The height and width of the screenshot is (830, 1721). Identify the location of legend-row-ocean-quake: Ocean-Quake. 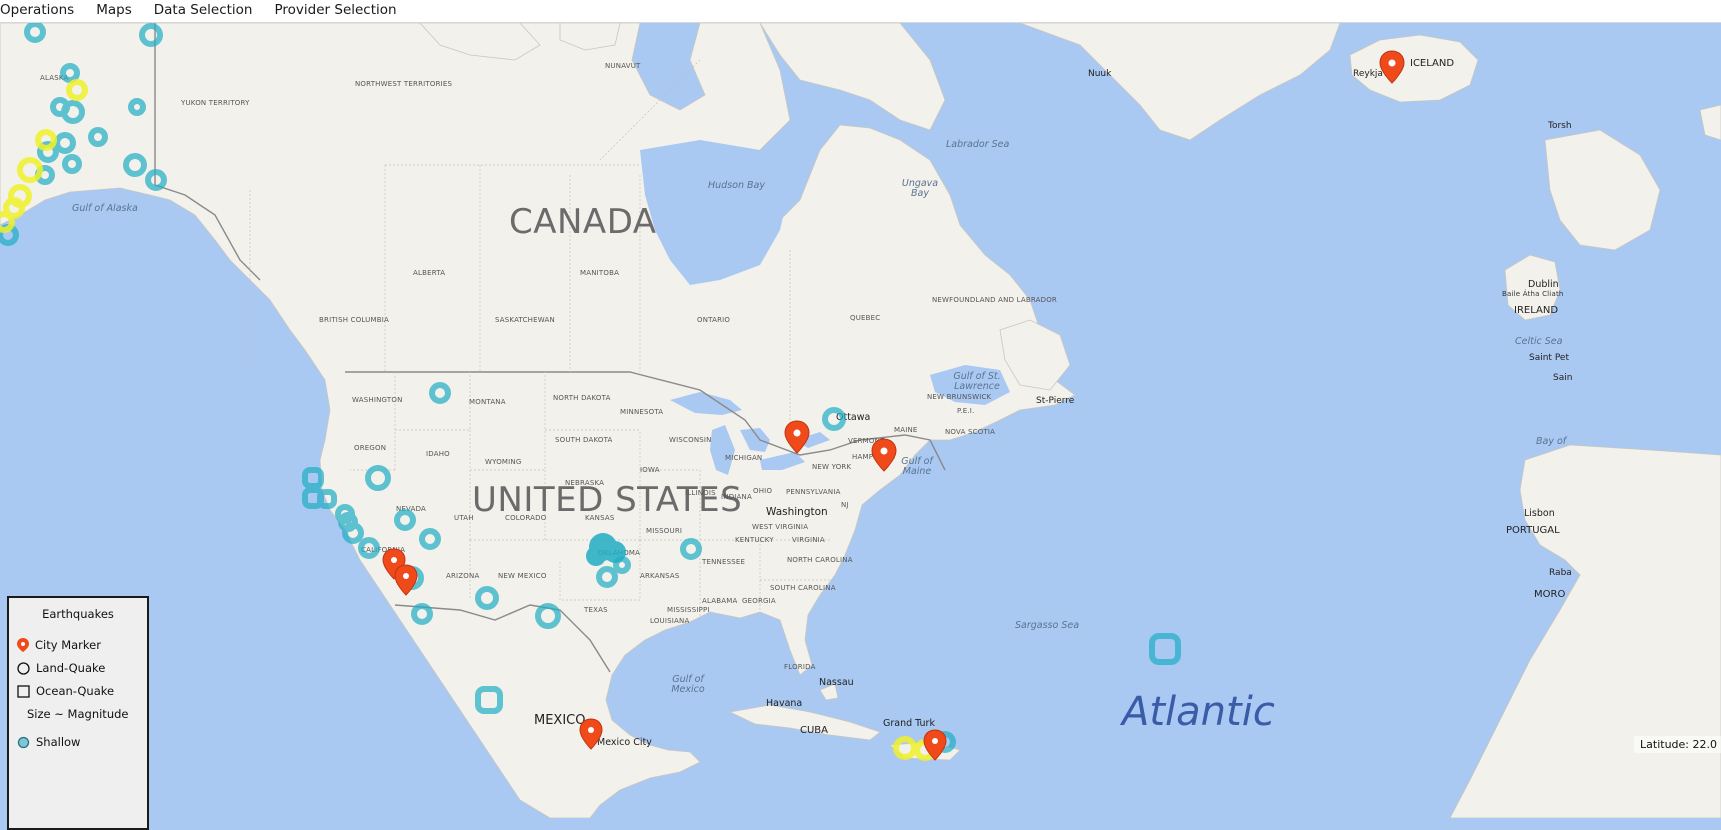
(65, 691).